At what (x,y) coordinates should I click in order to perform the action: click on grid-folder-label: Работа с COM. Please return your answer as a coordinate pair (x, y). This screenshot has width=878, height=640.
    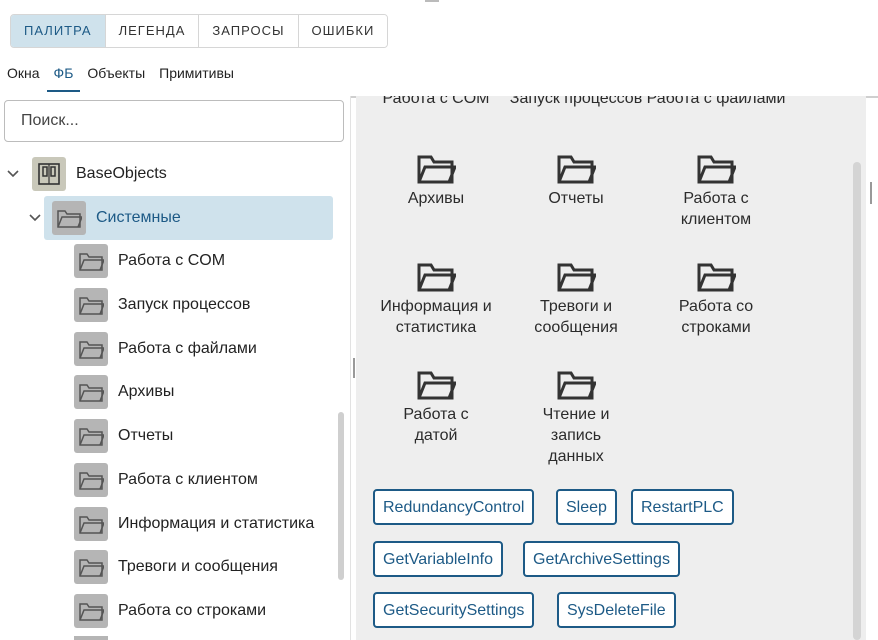
    Looking at the image, I should click on (436, 101).